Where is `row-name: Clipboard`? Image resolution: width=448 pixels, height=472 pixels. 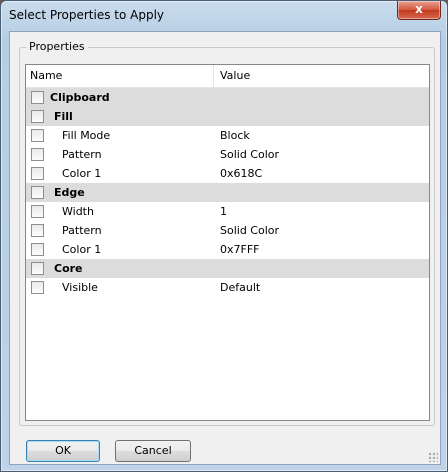 row-name: Clipboard is located at coordinates (80, 97).